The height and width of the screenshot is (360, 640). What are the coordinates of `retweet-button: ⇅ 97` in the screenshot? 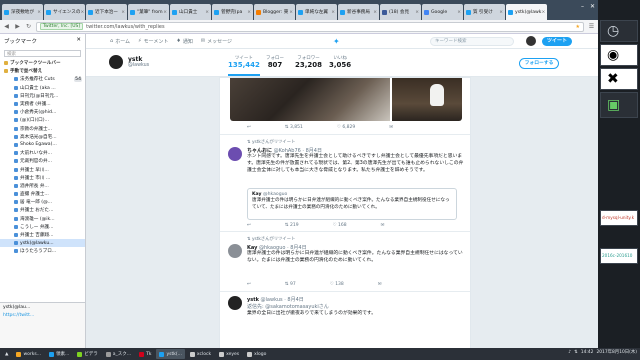 It's located at (290, 284).